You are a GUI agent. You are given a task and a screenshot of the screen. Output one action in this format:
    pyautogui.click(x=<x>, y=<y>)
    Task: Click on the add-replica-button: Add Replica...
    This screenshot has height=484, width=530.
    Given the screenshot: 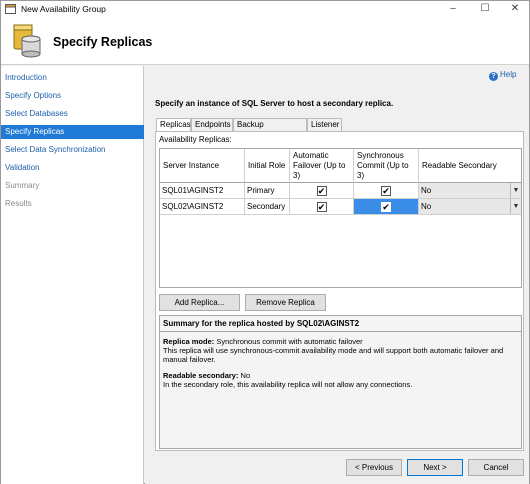 What is the action you would take?
    pyautogui.click(x=199, y=302)
    